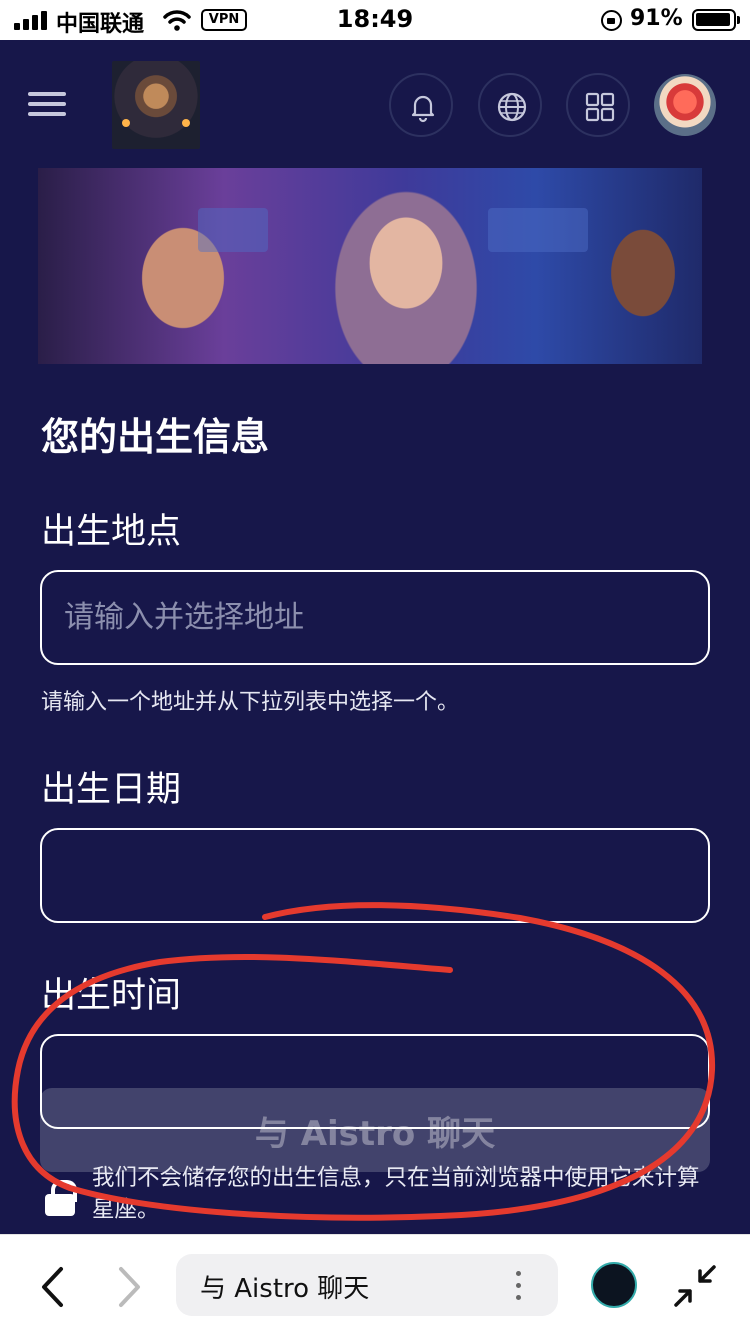 The image size is (750, 1334). What do you see at coordinates (695, 1286) in the screenshot?
I see `collapse-arrows-icon` at bounding box center [695, 1286].